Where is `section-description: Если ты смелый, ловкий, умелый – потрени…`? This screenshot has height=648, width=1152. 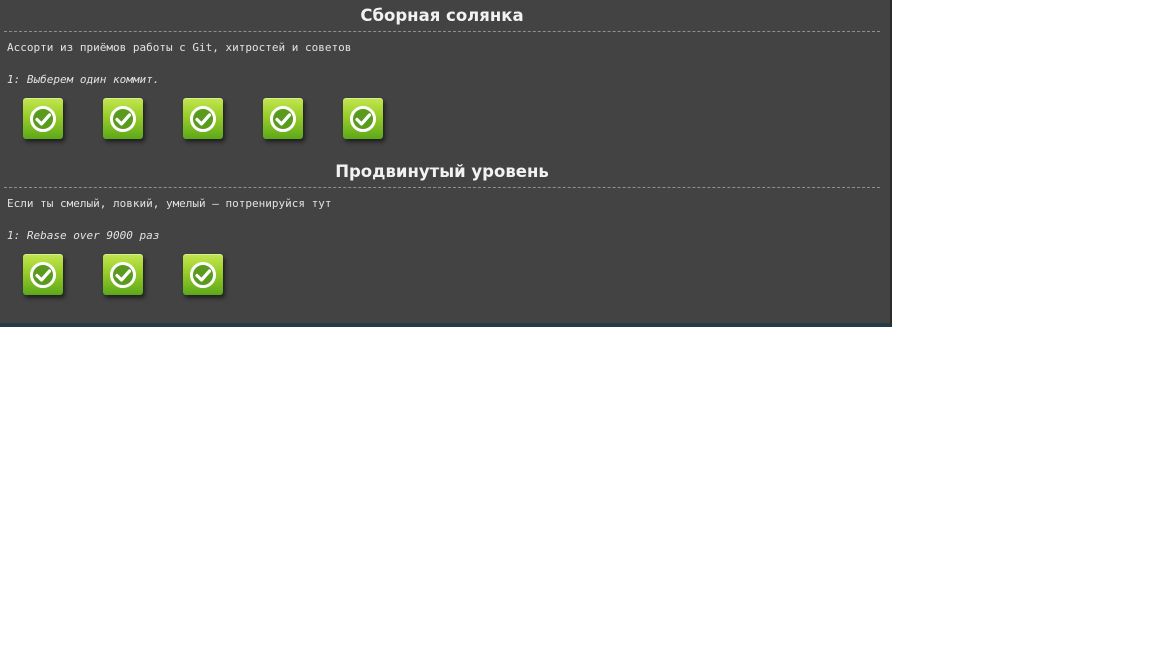 section-description: Если ты смелый, ловкий, умелый – потрени… is located at coordinates (169, 203).